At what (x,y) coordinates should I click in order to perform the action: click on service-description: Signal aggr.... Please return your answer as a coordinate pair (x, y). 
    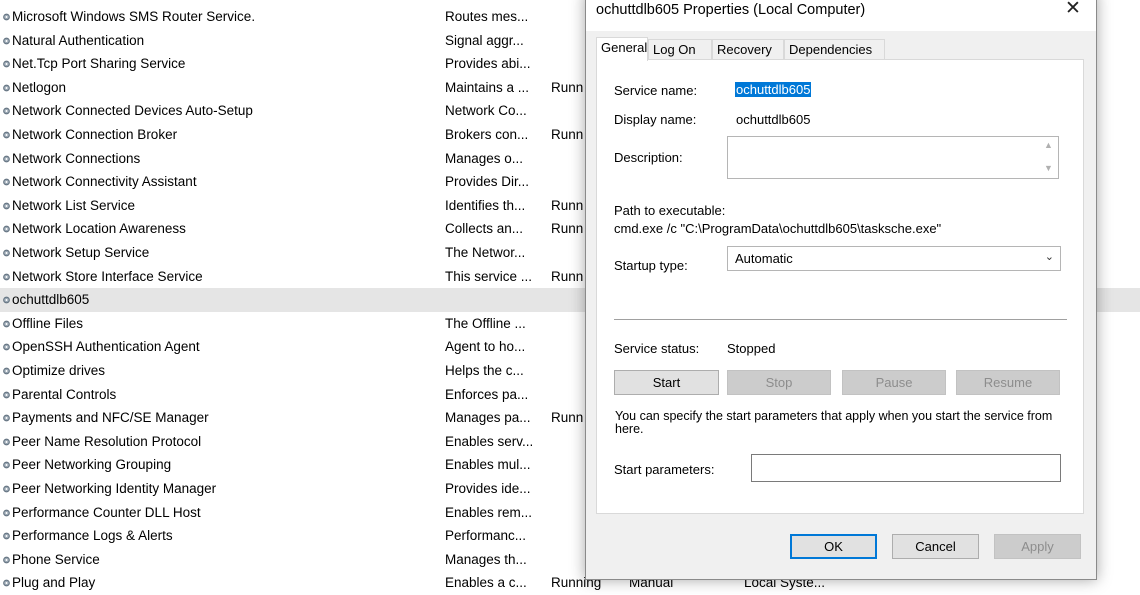
    Looking at the image, I should click on (484, 40).